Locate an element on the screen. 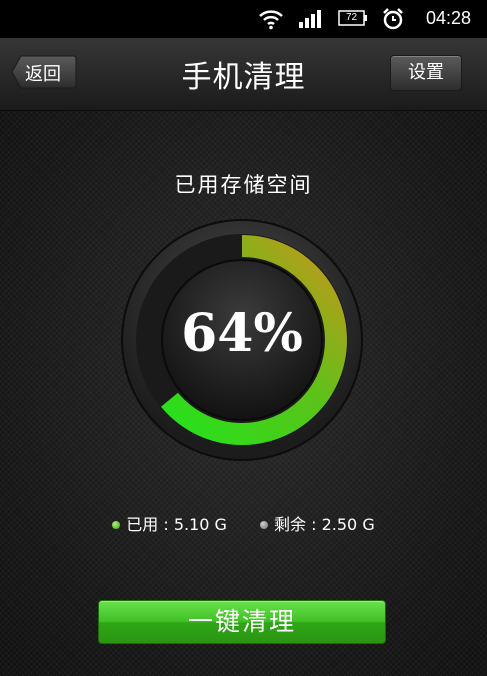 The height and width of the screenshot is (676, 487). settings-button: 设置 is located at coordinates (426, 73).